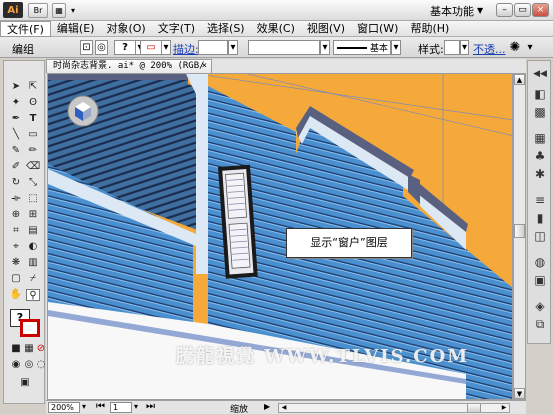 Image resolution: width=553 pixels, height=415 pixels. I want to click on stroke-weight-label: 描边:, so click(186, 49).